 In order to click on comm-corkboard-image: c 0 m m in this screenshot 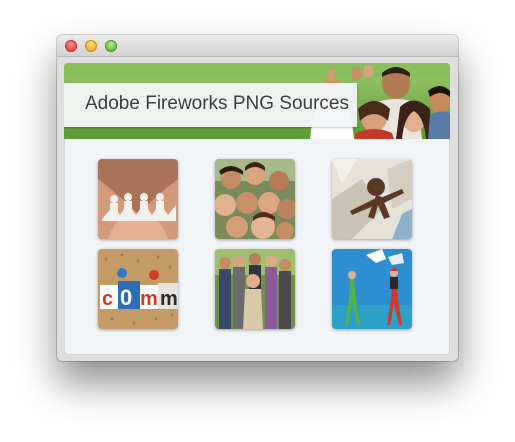, I will do `click(138, 289)`.